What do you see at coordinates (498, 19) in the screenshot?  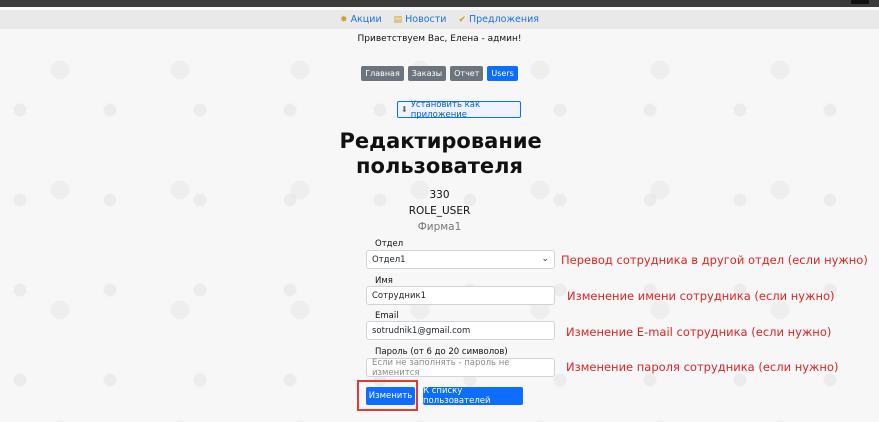 I see `promo-link-offers: ✔ Предложения` at bounding box center [498, 19].